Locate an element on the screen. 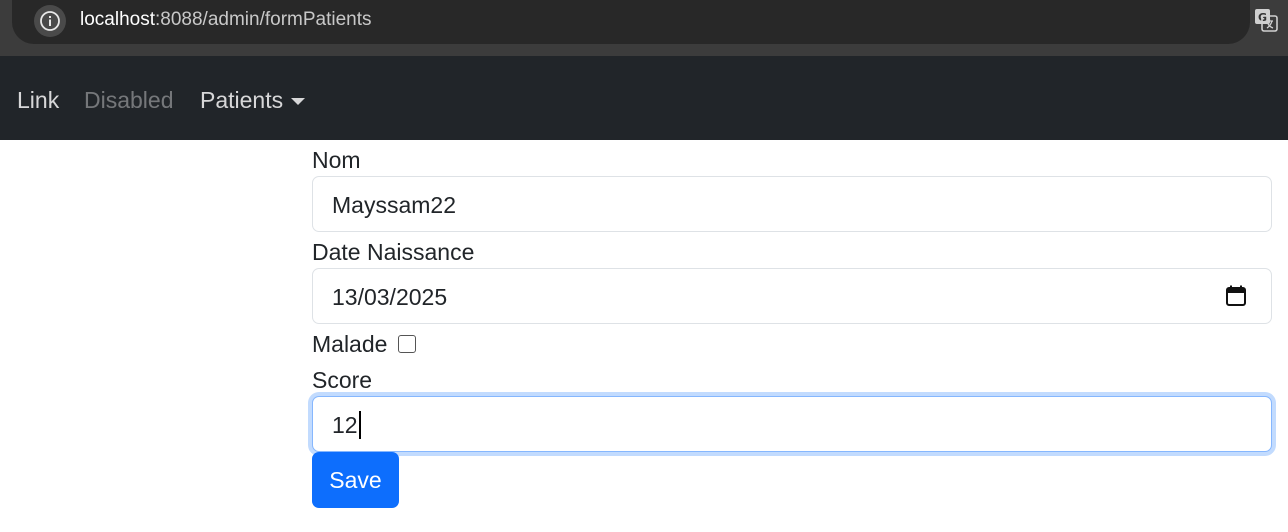 This screenshot has width=1288, height=532. address-bar: localhost:8088/admin/formPatients is located at coordinates (631, 22).